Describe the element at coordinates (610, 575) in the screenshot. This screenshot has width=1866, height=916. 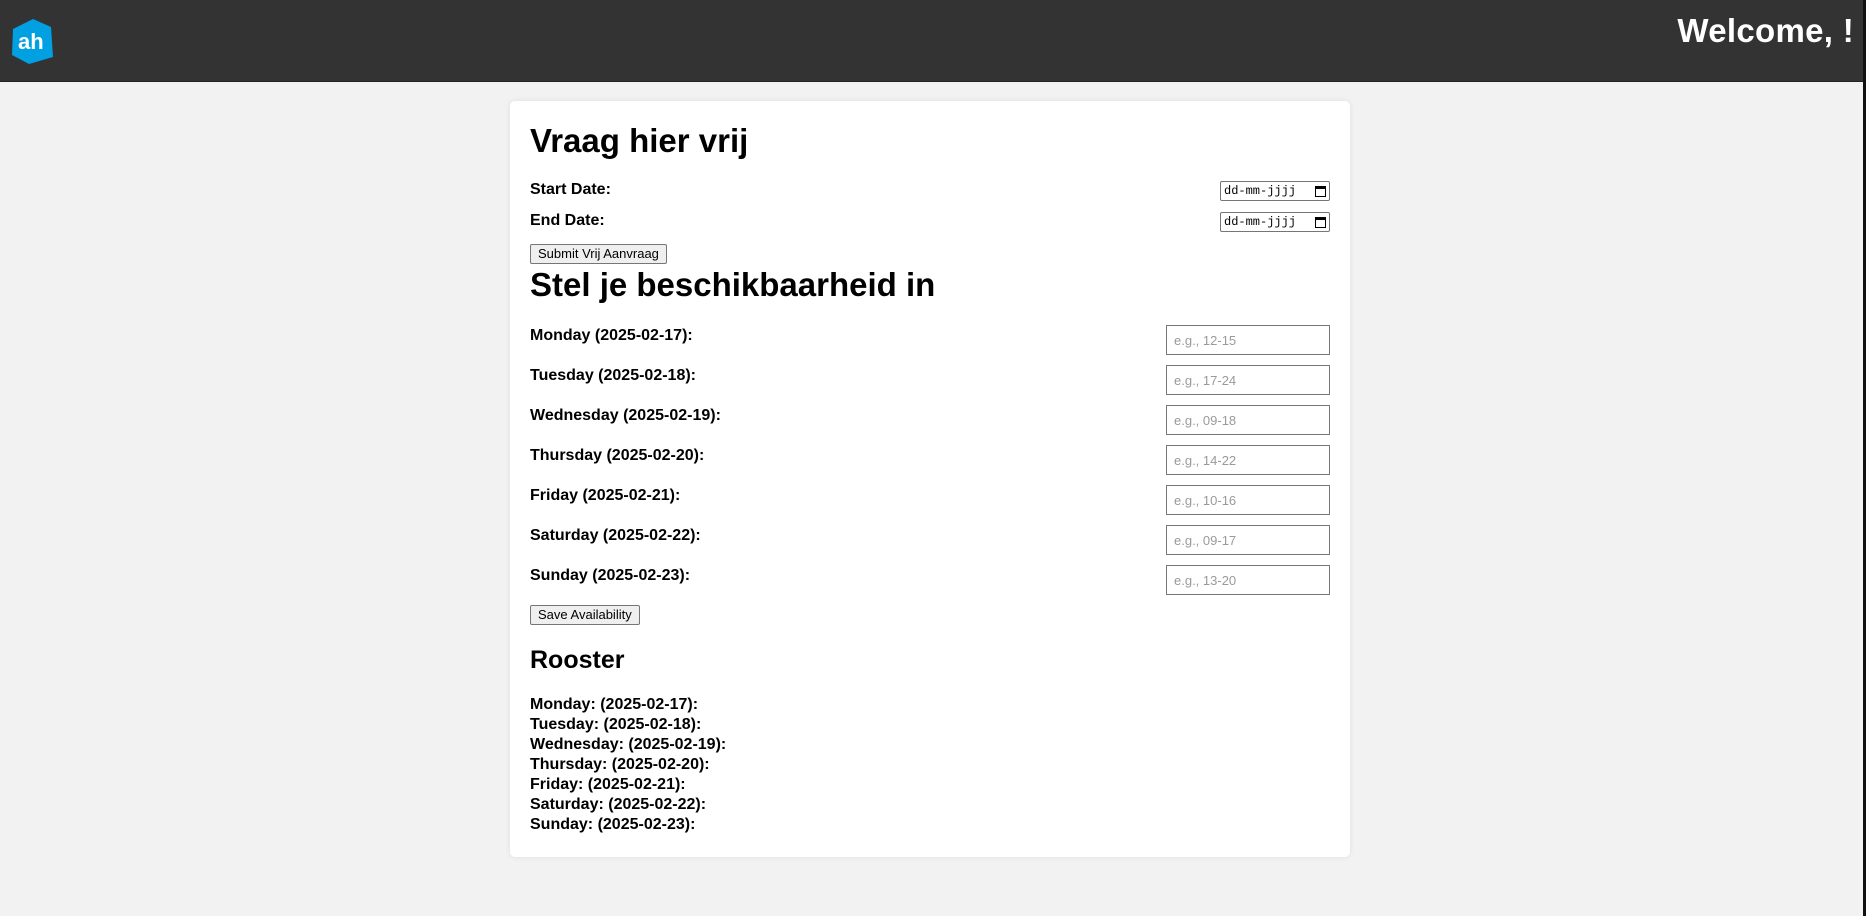
I see `availability-label: Sunday (2025-02-23):` at that location.